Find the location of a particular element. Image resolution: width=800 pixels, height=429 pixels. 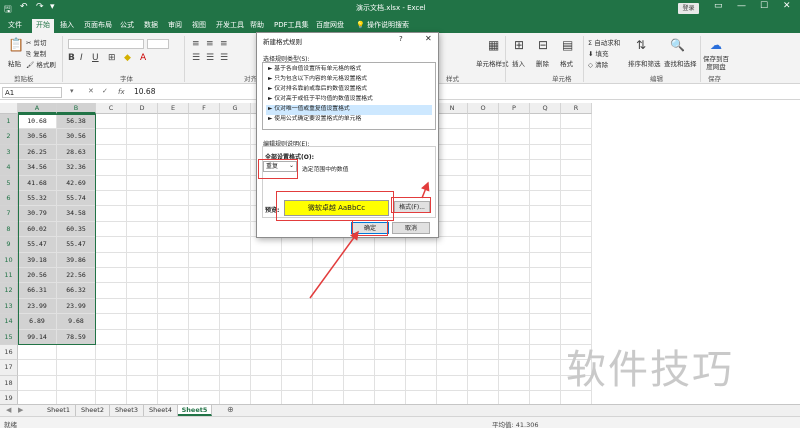

delete-cells-button: 删除 is located at coordinates (542, 63).